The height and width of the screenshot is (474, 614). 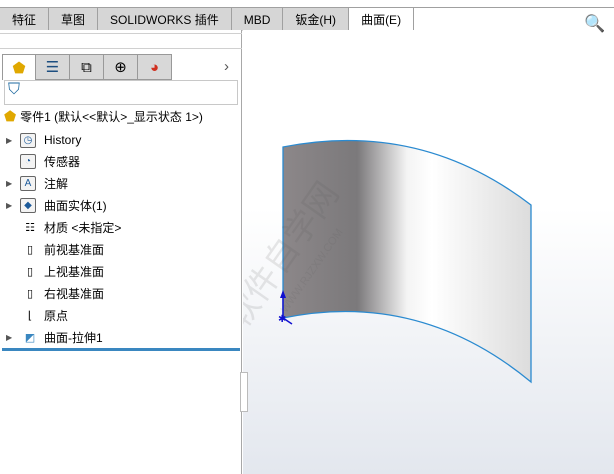 I want to click on part-icon: ⬟, so click(x=10, y=116).